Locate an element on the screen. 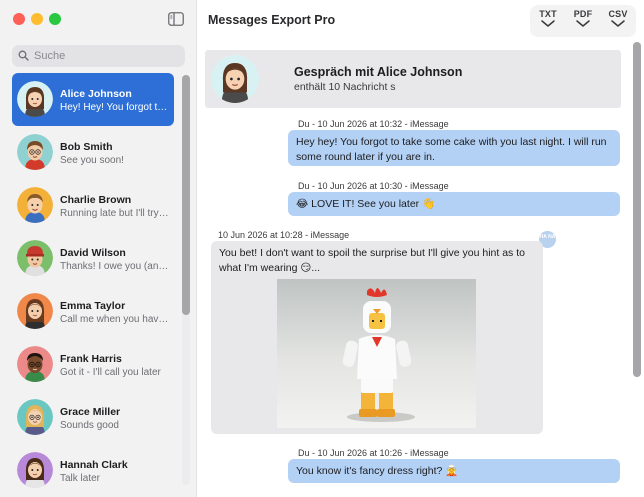  contact-name: Emma Taylor is located at coordinates (93, 306).